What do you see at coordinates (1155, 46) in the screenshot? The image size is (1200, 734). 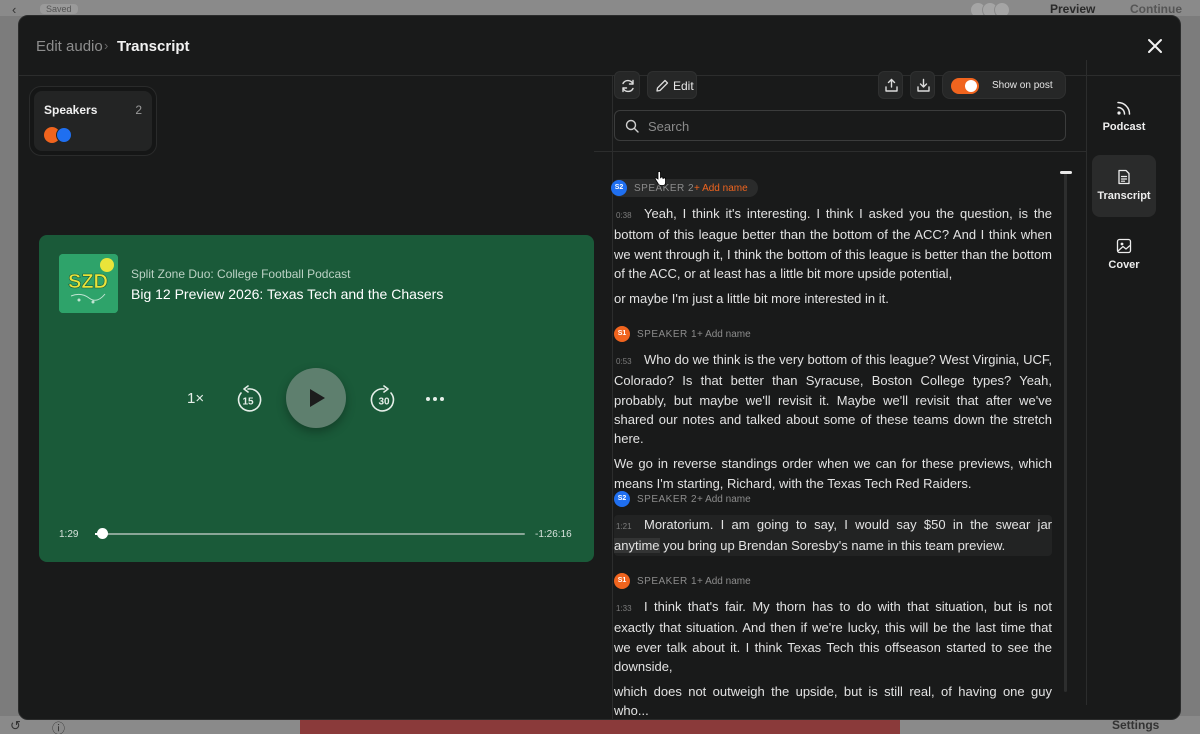 I see `close-button` at bounding box center [1155, 46].